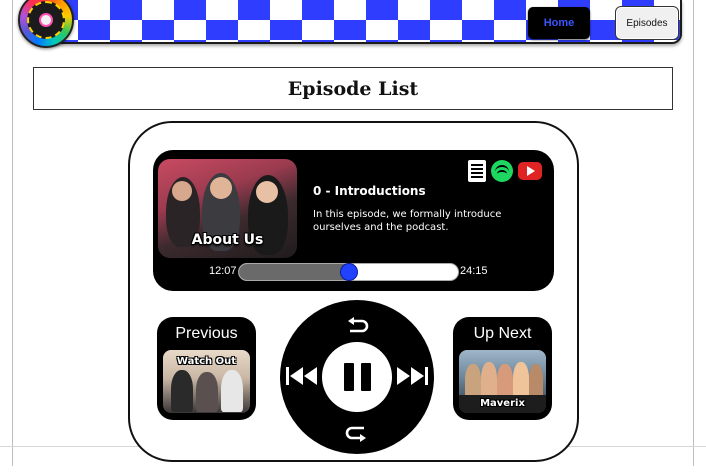  Describe the element at coordinates (502, 403) in the screenshot. I see `next-thumbnail-title: Maverix` at that location.